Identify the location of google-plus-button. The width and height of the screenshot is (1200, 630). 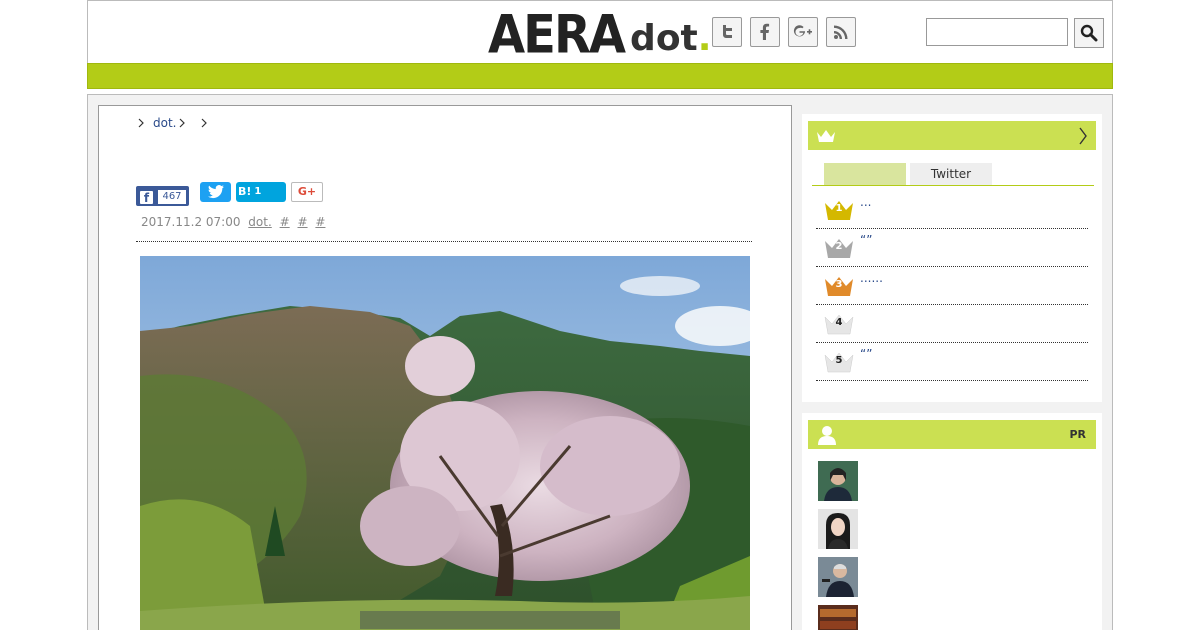
(803, 32).